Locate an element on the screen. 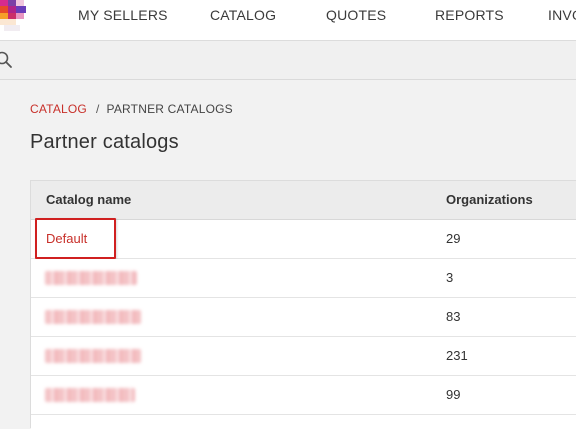  catalog-name-link: Default is located at coordinates (66, 239).